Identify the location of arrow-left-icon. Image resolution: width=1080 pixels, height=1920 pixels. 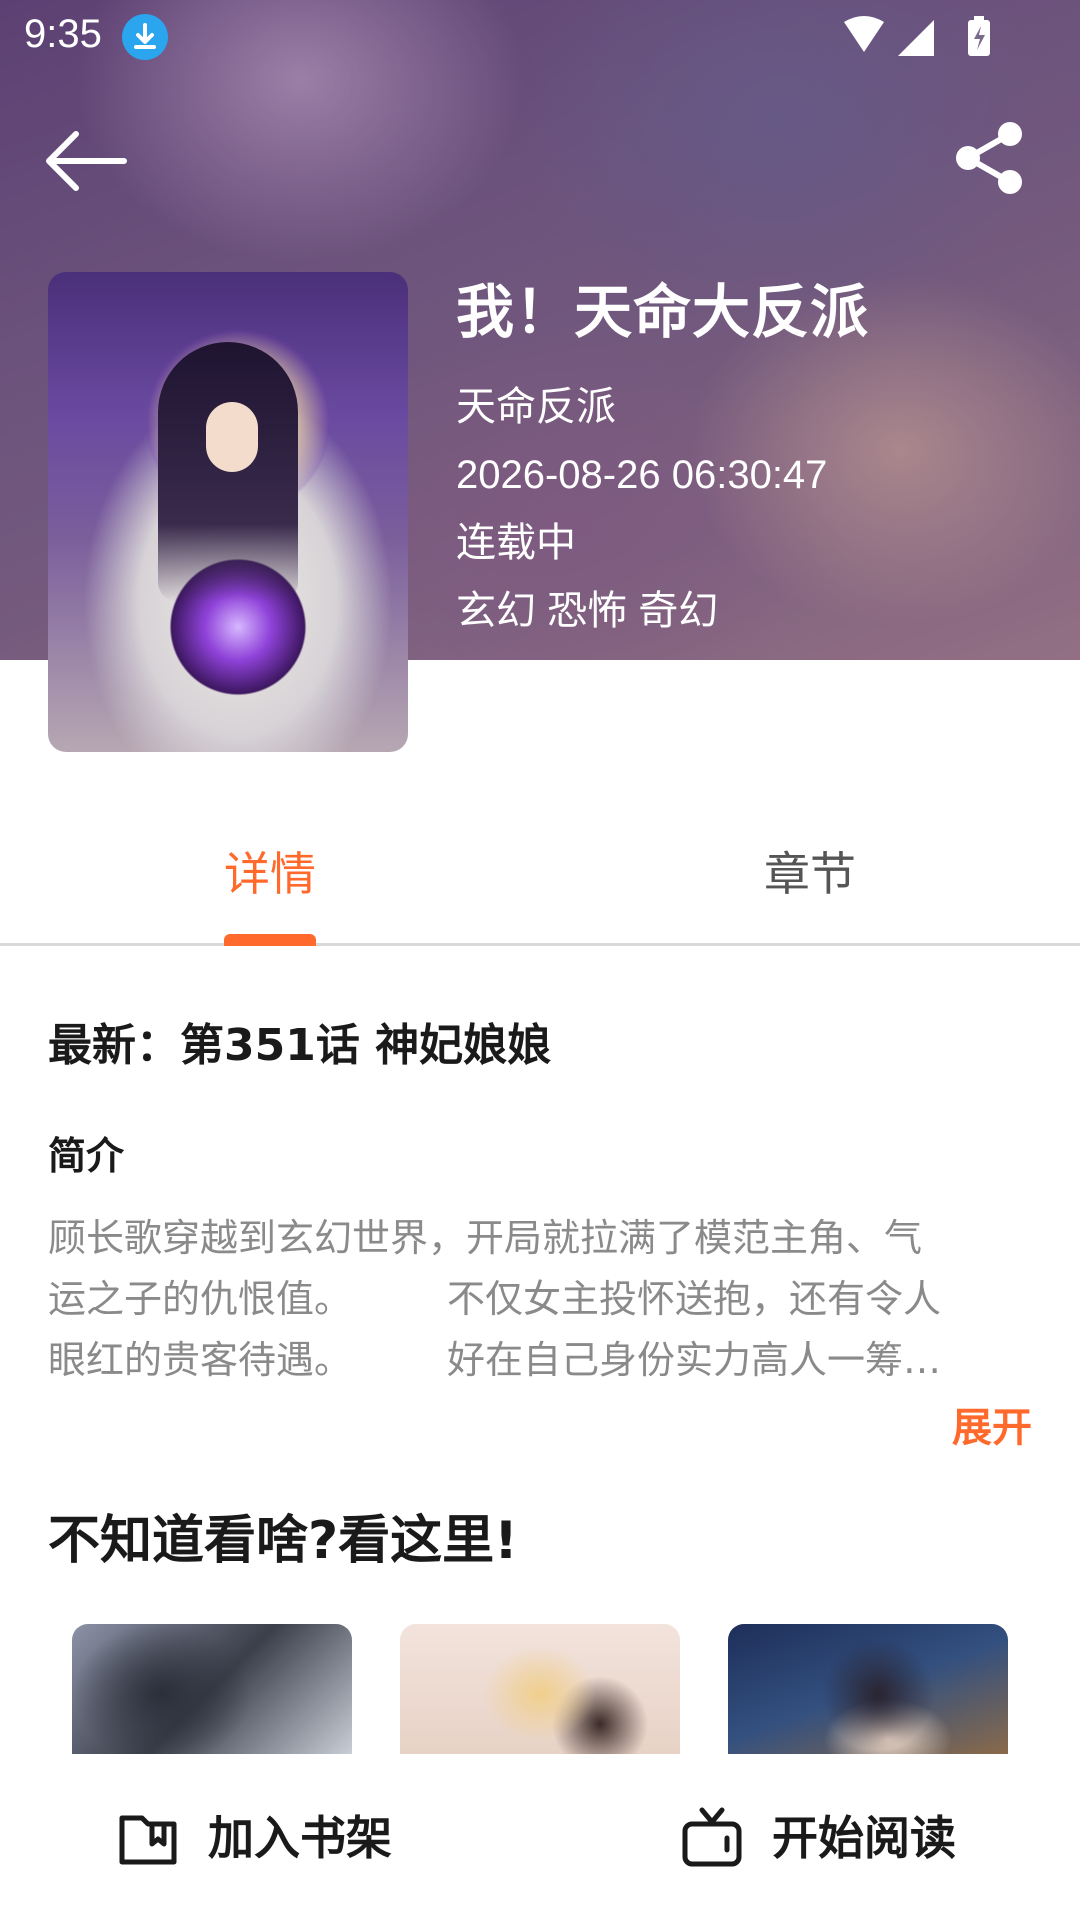
(86, 161).